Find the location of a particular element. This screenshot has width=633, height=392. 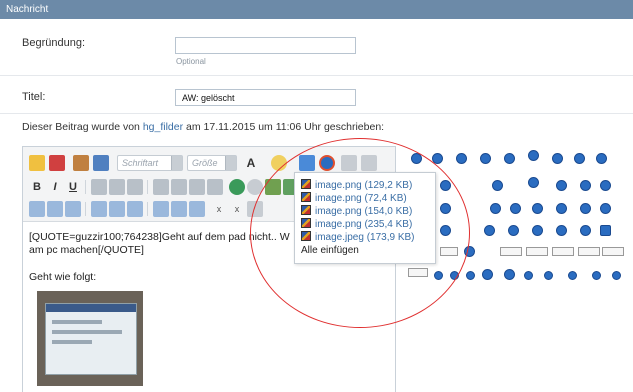

font-size-up-icon is located at coordinates (37, 163).